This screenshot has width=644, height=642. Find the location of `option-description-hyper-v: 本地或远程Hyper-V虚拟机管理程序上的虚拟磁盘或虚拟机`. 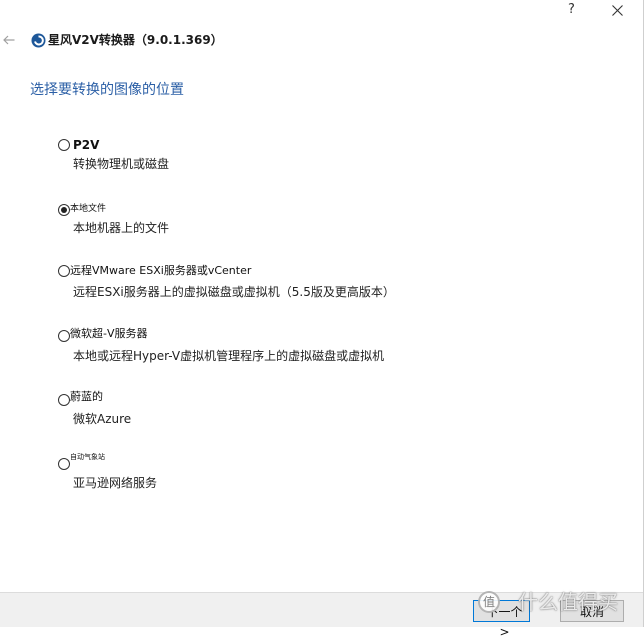

option-description-hyper-v: 本地或远程Hyper-V虚拟机管理程序上的虚拟磁盘或虚拟机 is located at coordinates (229, 356).